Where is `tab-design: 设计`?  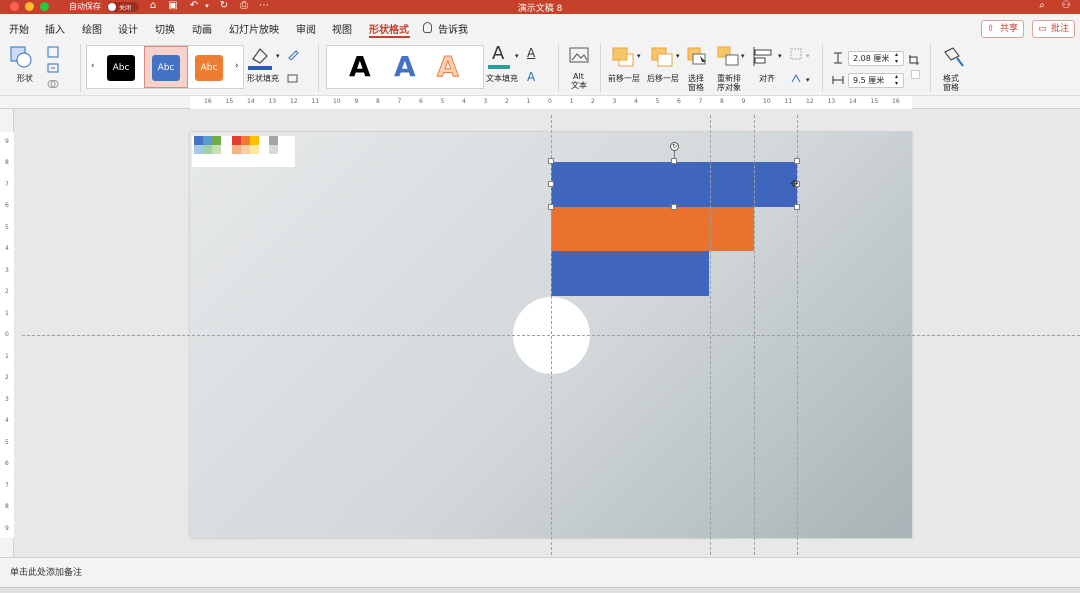
tab-design: 设计 is located at coordinates (128, 28).